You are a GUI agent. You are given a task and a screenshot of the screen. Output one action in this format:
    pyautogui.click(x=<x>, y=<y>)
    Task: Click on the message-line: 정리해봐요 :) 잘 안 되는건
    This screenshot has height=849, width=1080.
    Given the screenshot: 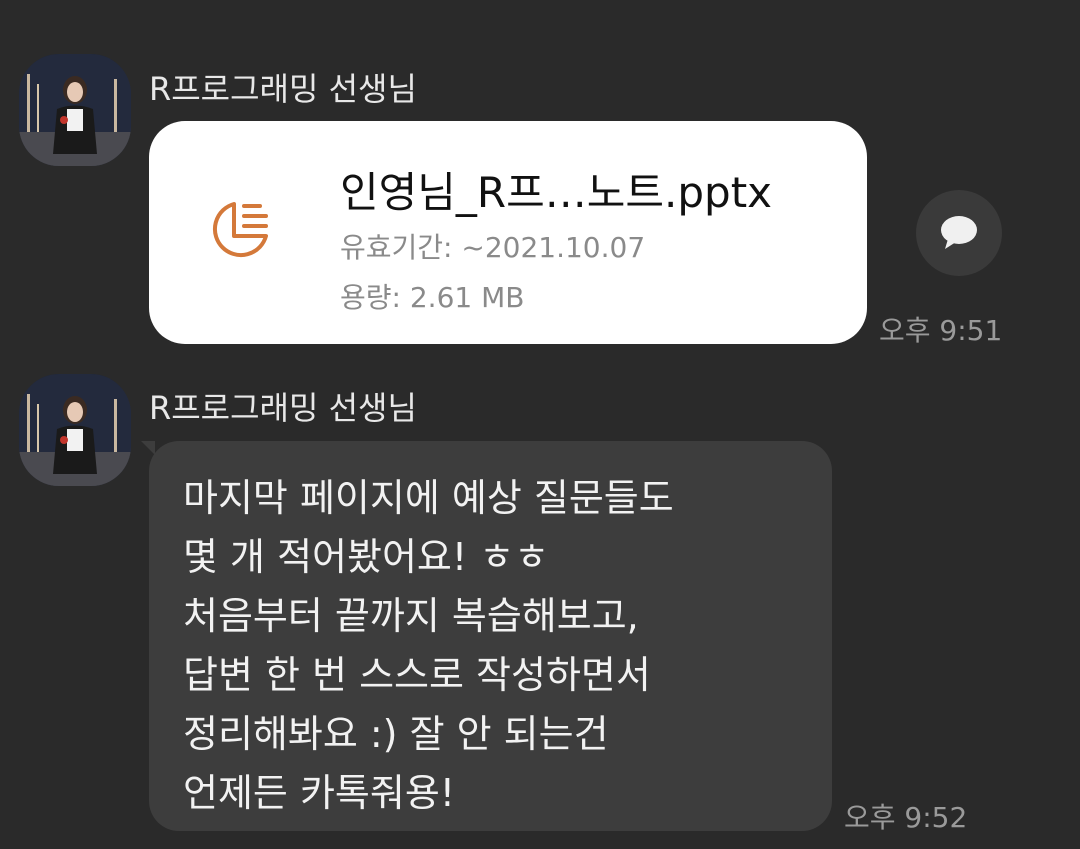 What is the action you would take?
    pyautogui.click(x=396, y=734)
    